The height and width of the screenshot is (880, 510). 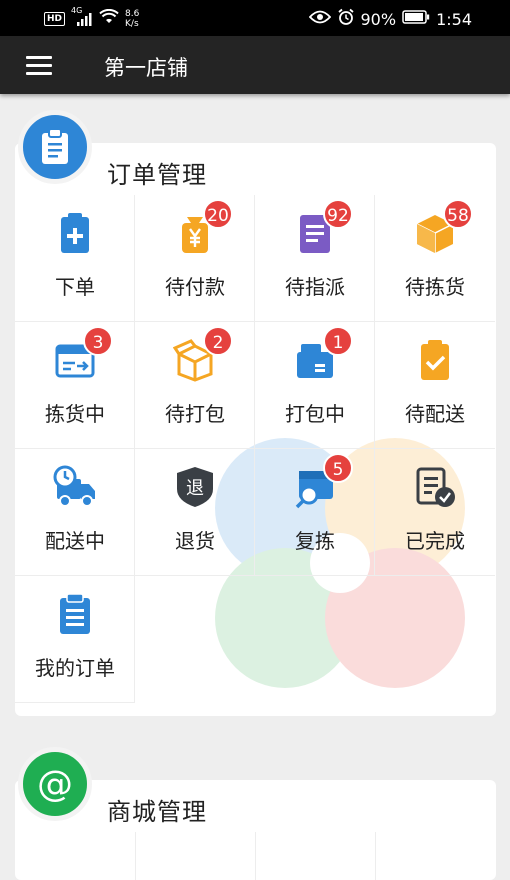 What do you see at coordinates (435, 487) in the screenshot?
I see `document-done-icon` at bounding box center [435, 487].